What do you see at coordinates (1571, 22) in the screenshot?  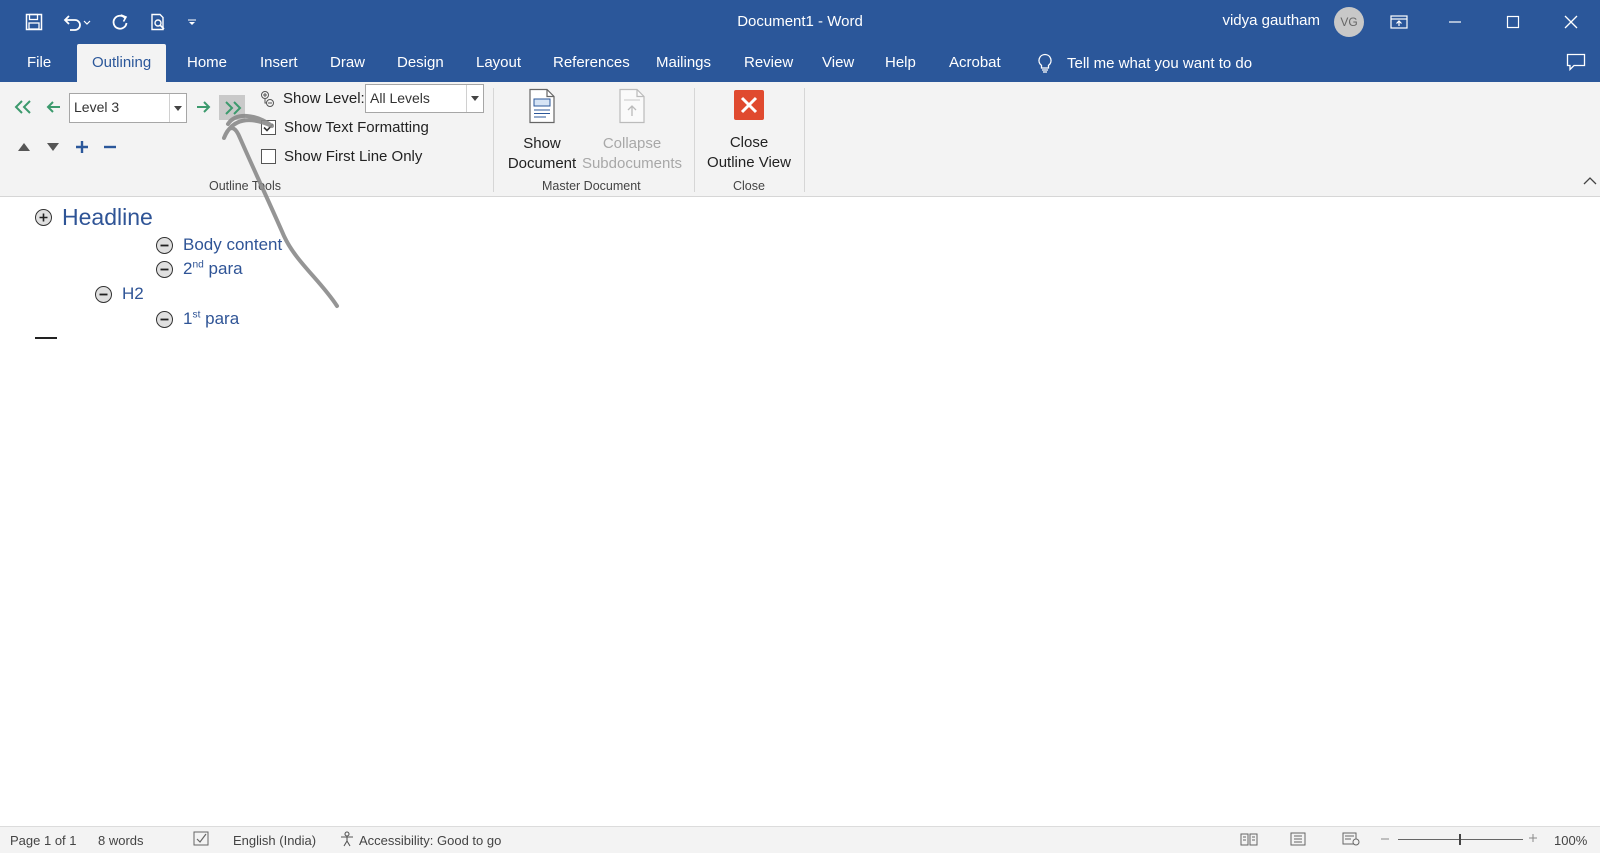 I see `close-window-button` at bounding box center [1571, 22].